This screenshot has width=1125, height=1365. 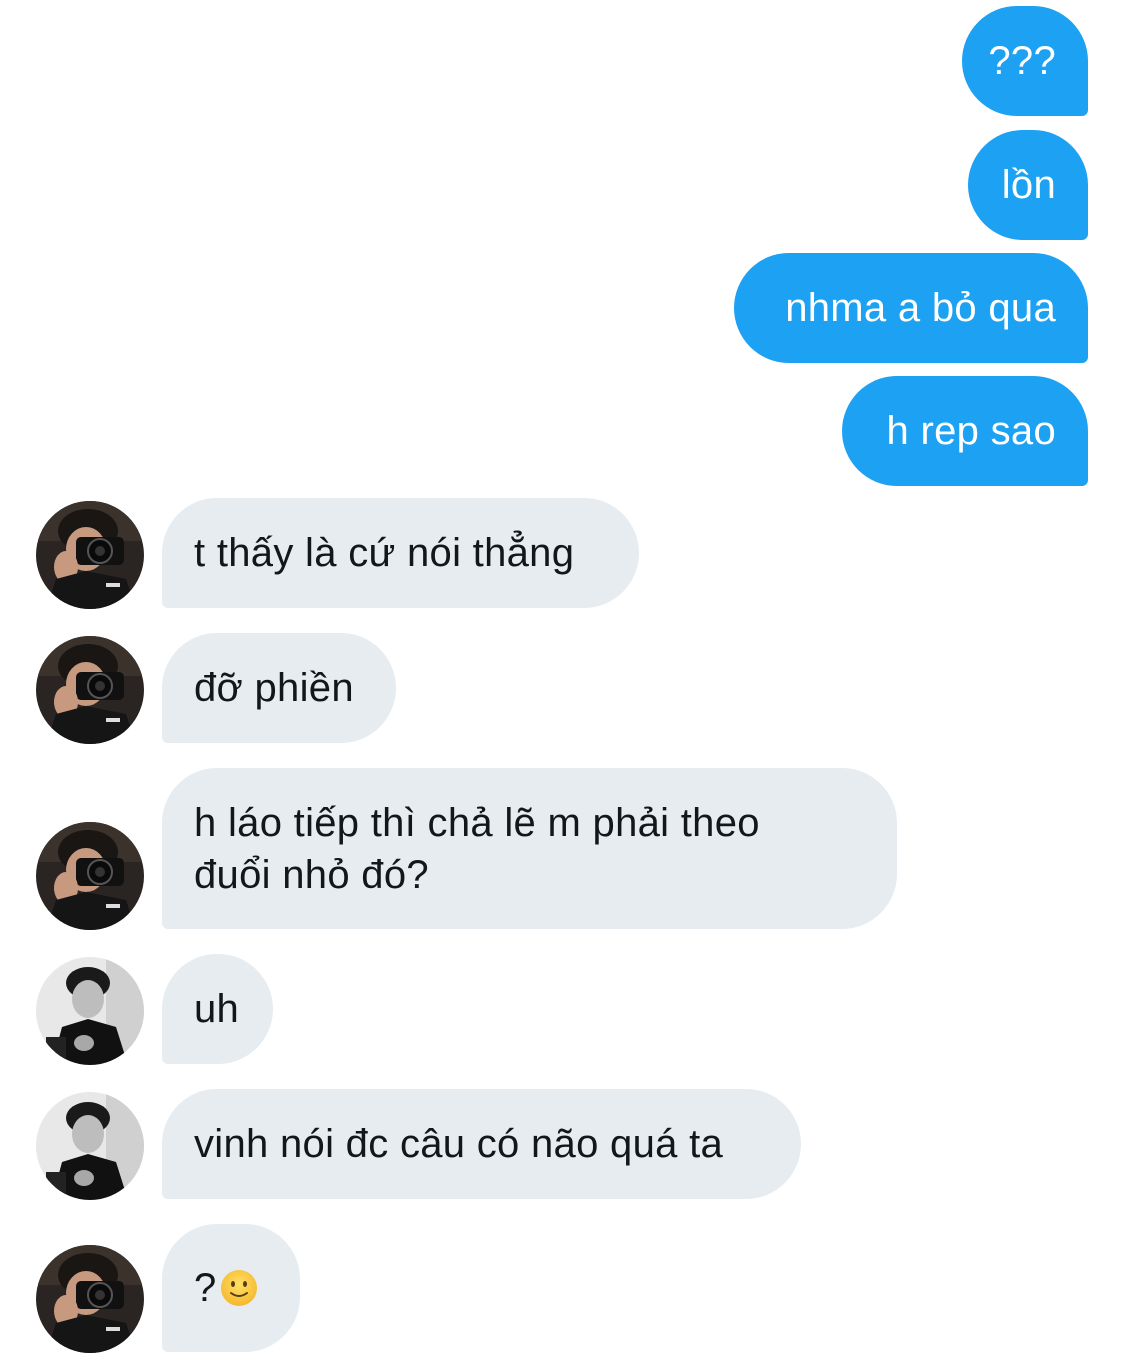 I want to click on message-text: đỡ phiền, so click(x=274, y=688).